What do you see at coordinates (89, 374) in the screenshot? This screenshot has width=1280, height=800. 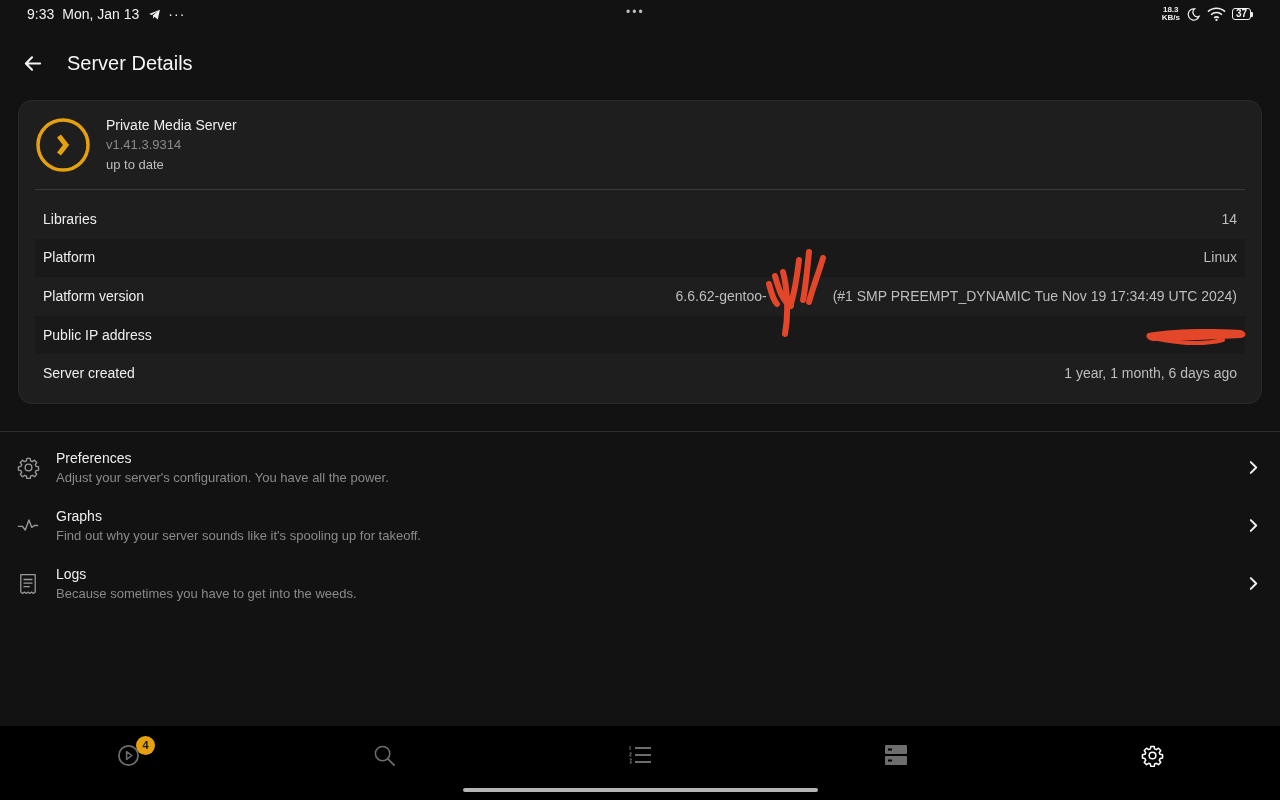 I see `detail-label: Server created` at bounding box center [89, 374].